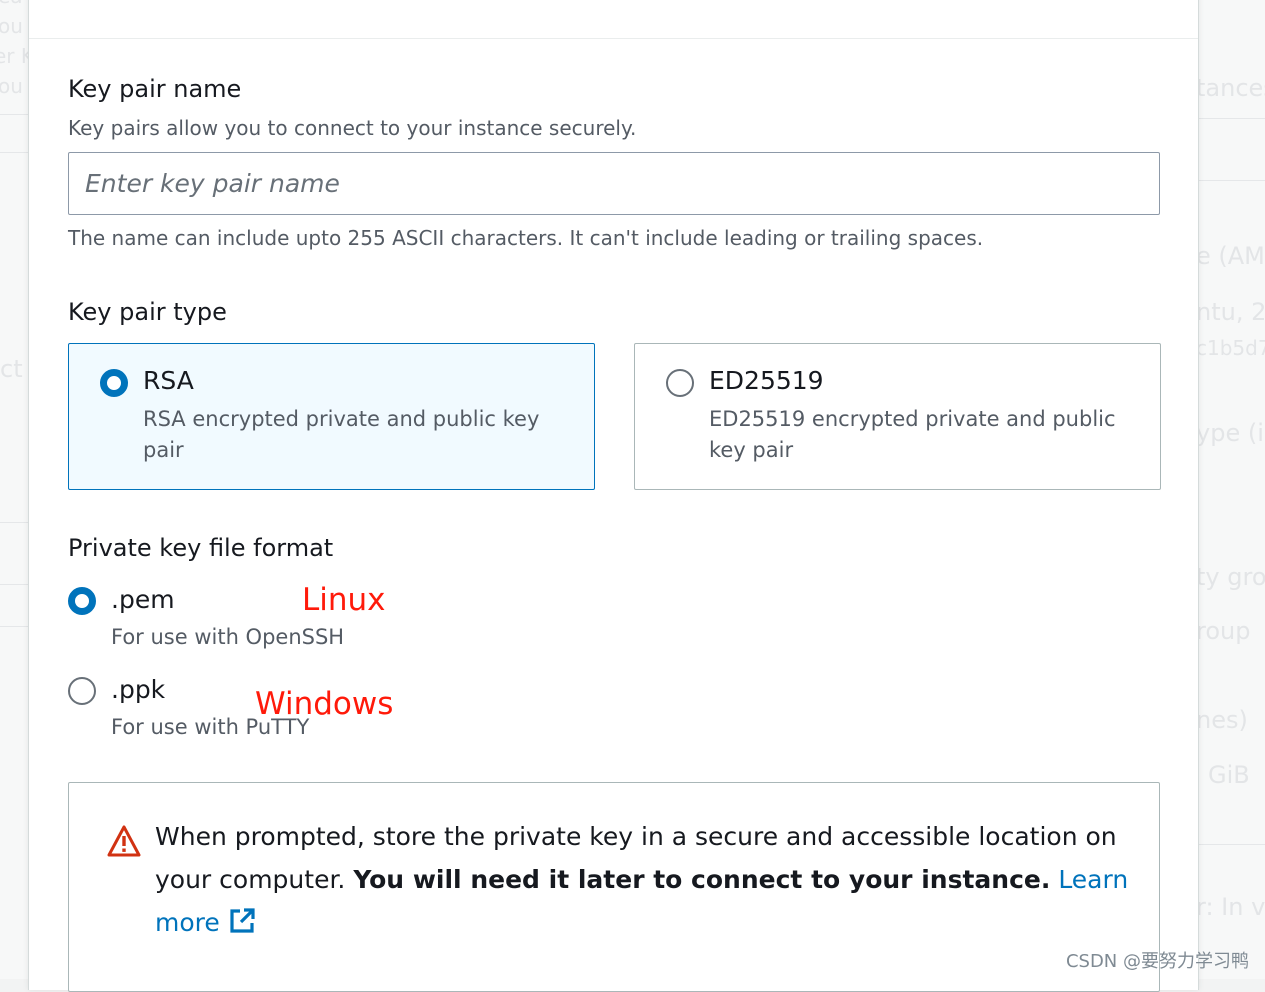 The height and width of the screenshot is (992, 1265). What do you see at coordinates (614, 183) in the screenshot?
I see `key-pair-name-input` at bounding box center [614, 183].